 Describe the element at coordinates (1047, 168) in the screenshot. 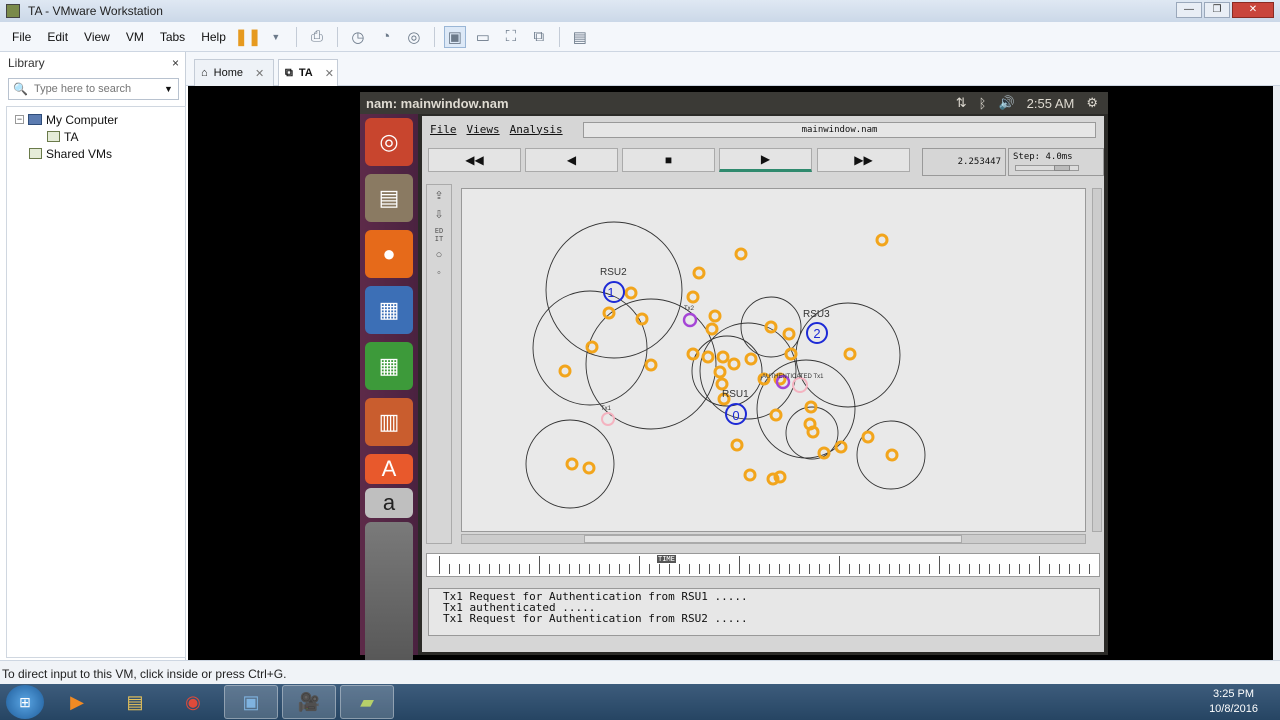

I see `step-slider` at that location.